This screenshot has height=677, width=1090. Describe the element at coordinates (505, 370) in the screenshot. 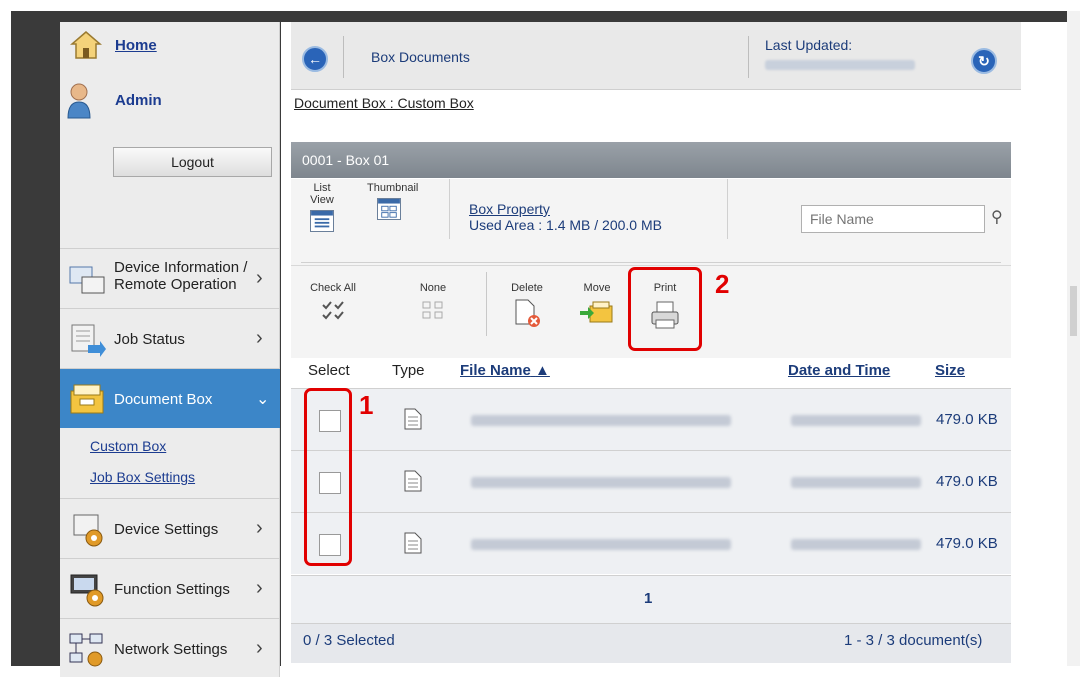

I see `column-file-name-sort: File Name ▲` at that location.